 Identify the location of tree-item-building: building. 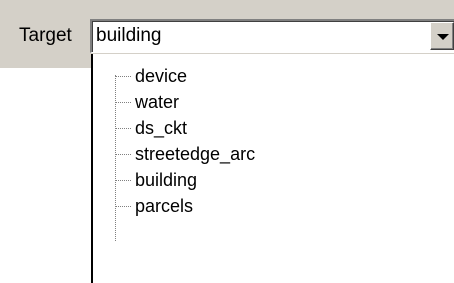
(185, 182).